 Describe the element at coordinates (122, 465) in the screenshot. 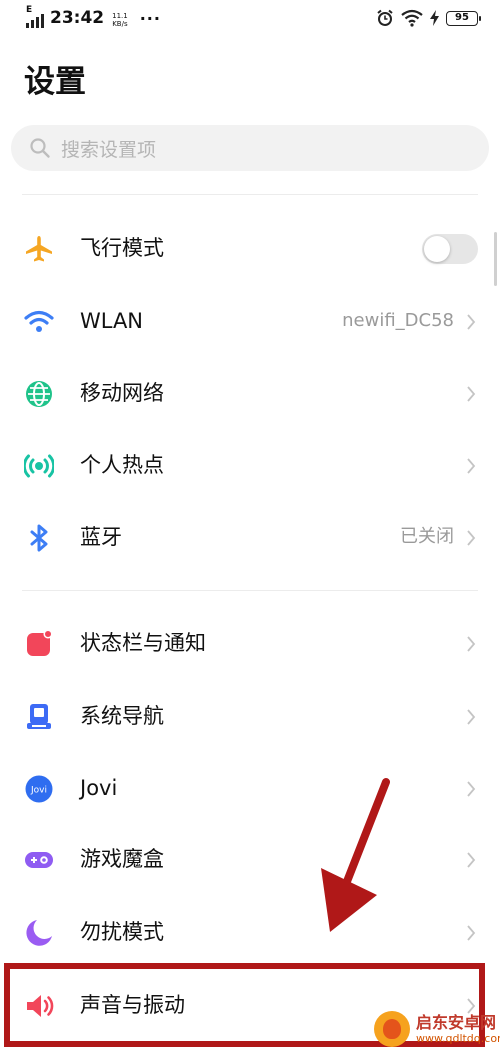

I see `settings-item-label: 个人热点` at that location.